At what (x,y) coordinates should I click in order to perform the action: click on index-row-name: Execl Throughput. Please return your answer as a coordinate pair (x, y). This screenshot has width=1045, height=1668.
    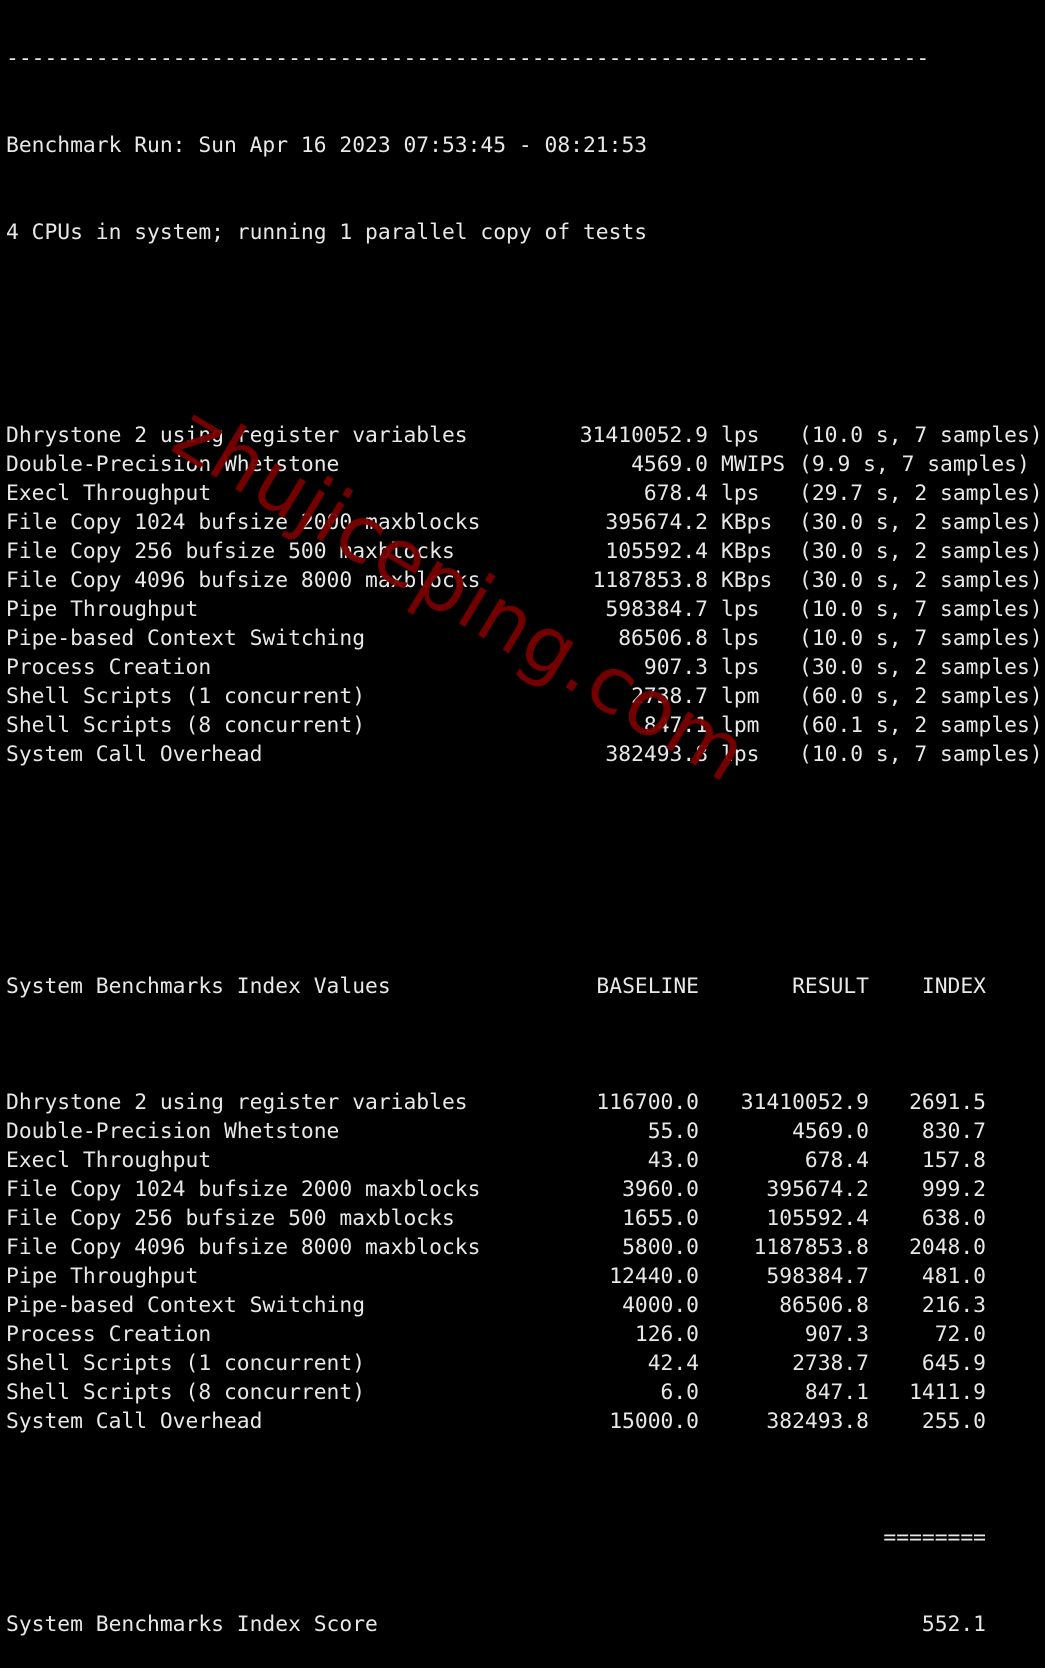
    Looking at the image, I should click on (109, 1160).